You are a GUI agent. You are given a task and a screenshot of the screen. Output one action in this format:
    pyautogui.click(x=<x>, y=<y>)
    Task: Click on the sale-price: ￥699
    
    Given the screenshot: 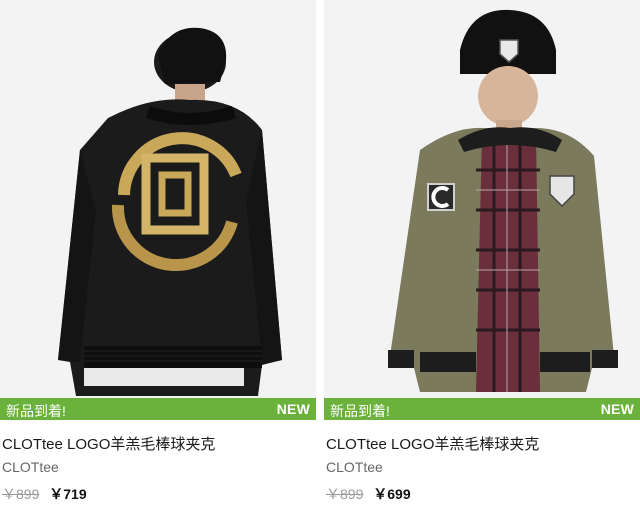 What is the action you would take?
    pyautogui.click(x=392, y=494)
    